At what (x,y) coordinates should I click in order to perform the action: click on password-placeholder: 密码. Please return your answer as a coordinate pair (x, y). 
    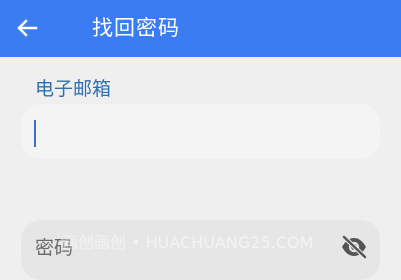
    Looking at the image, I should click on (54, 248).